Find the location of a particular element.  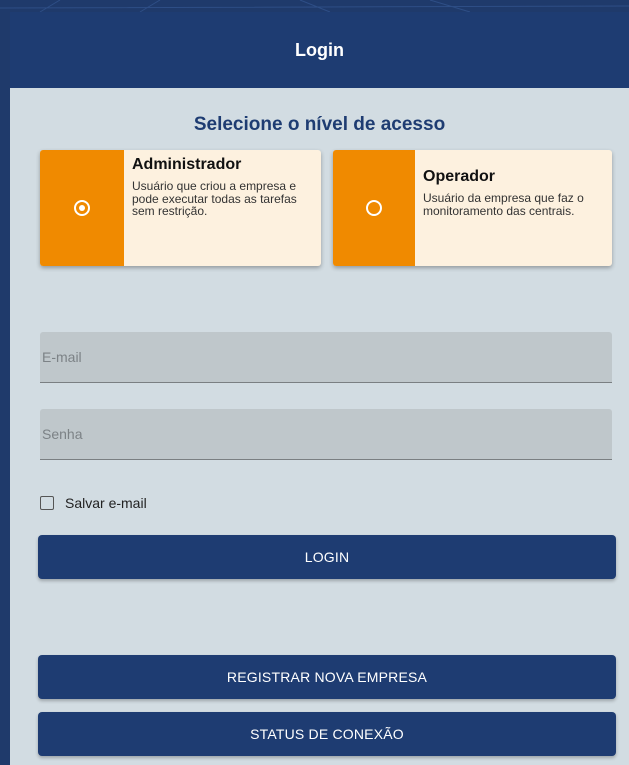

password-input is located at coordinates (326, 434).